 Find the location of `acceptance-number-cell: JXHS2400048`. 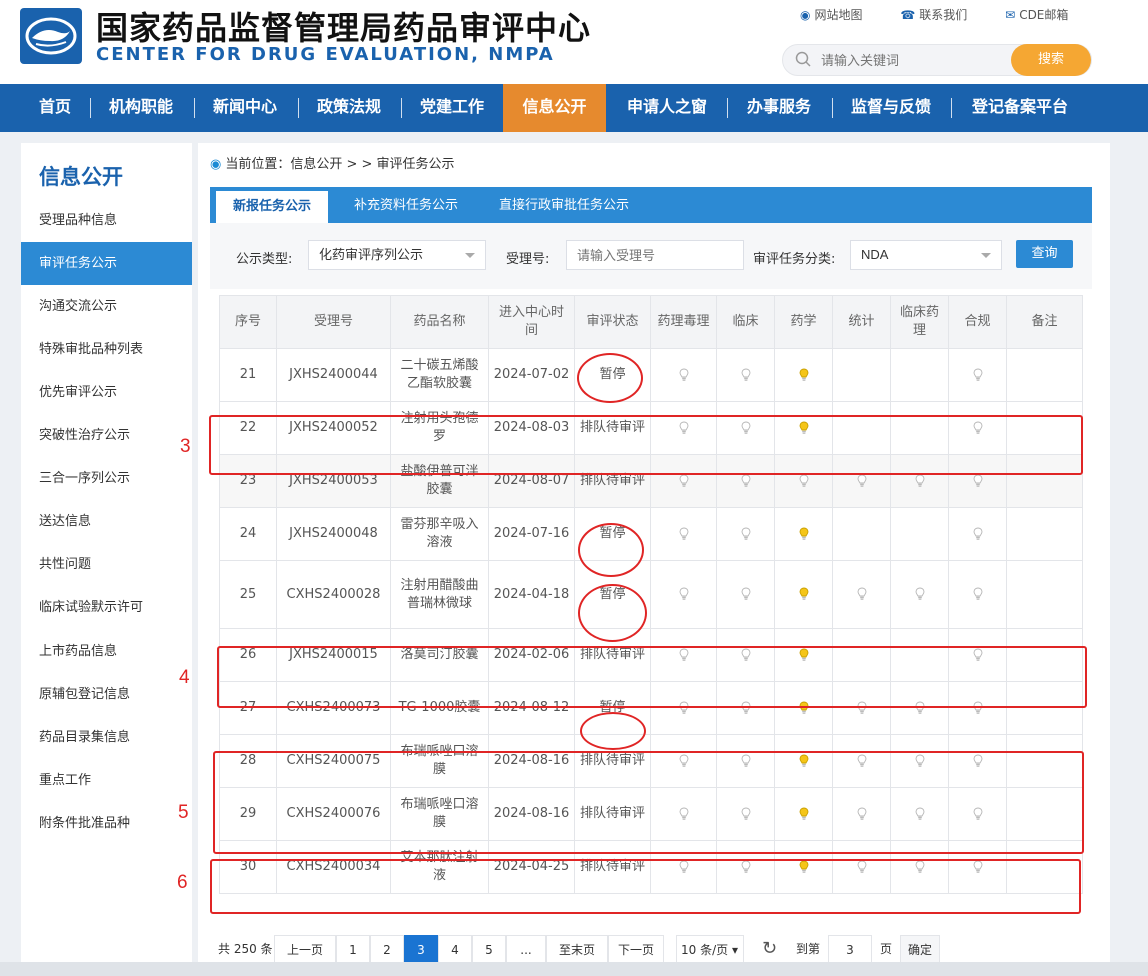

acceptance-number-cell: JXHS2400048 is located at coordinates (333, 534).